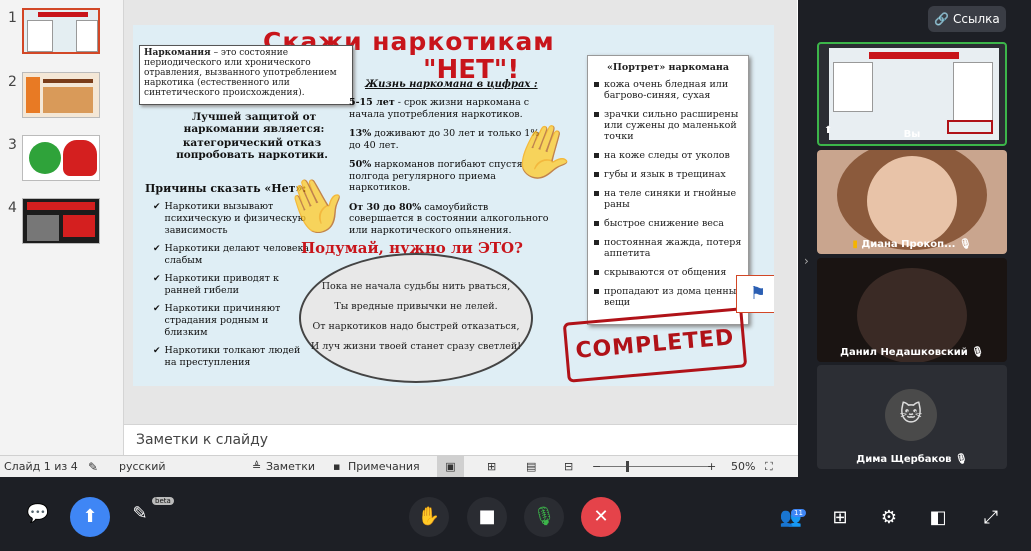 The image size is (1031, 551). Describe the element at coordinates (904, 459) in the screenshot. I see `participant-name: Дима Щербаков` at that location.